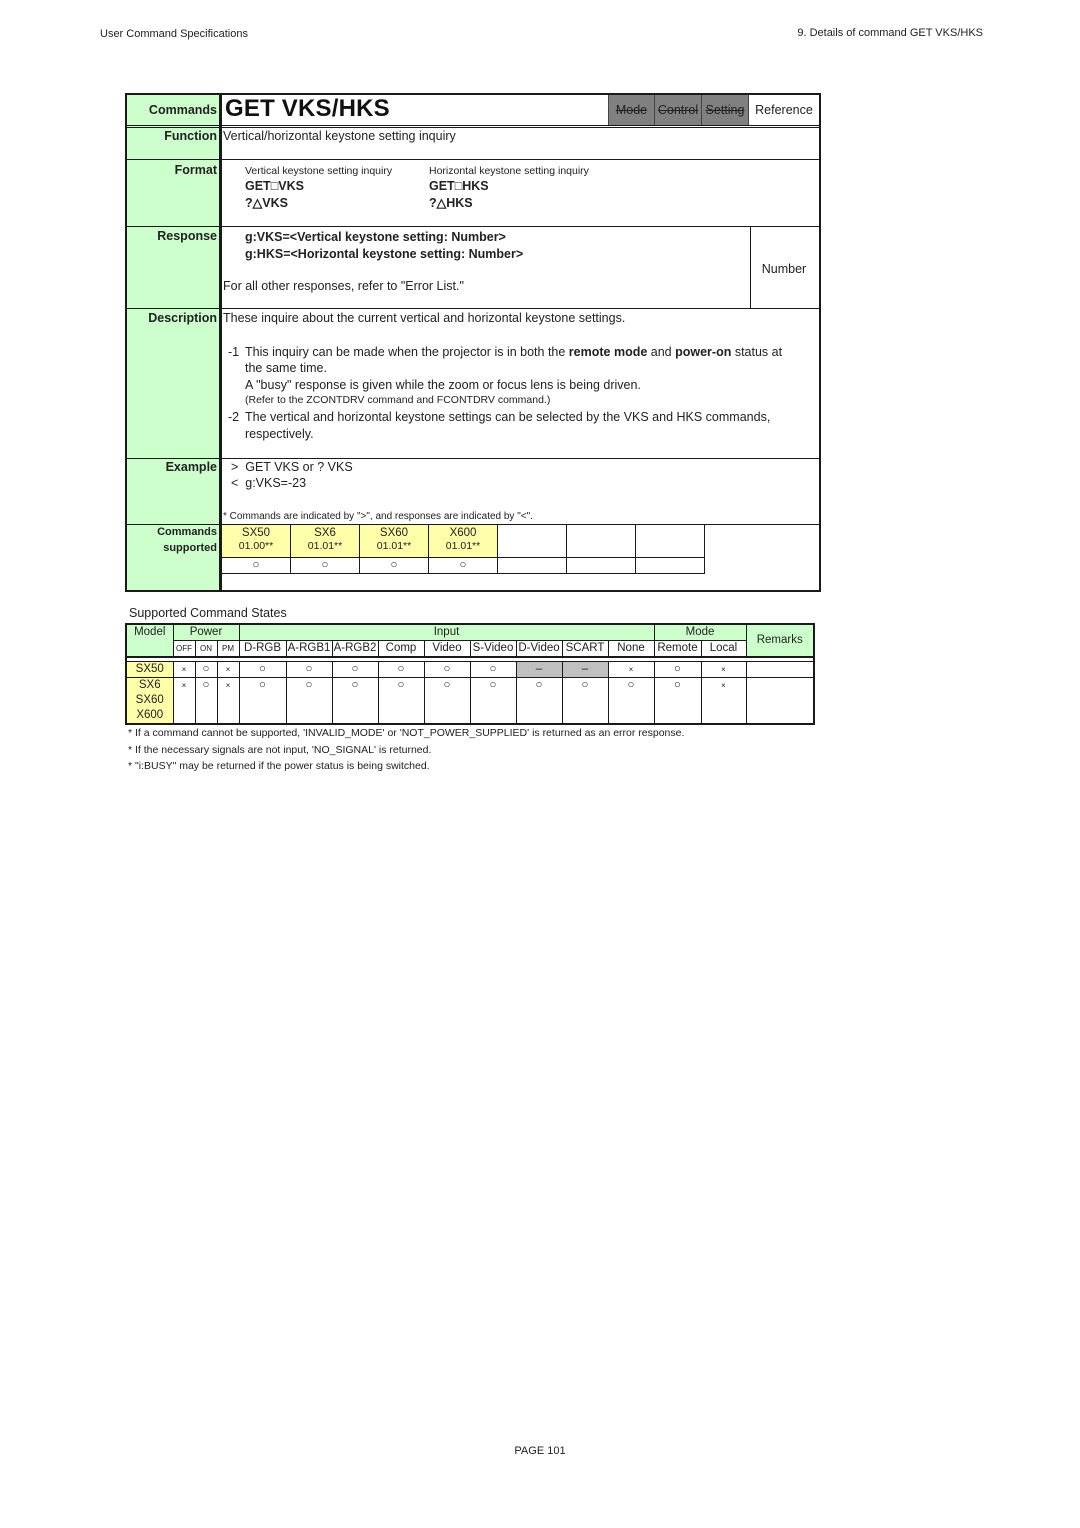 This screenshot has height=1528, width=1080. What do you see at coordinates (206, 649) in the screenshot?
I see `header-power-on: ON` at bounding box center [206, 649].